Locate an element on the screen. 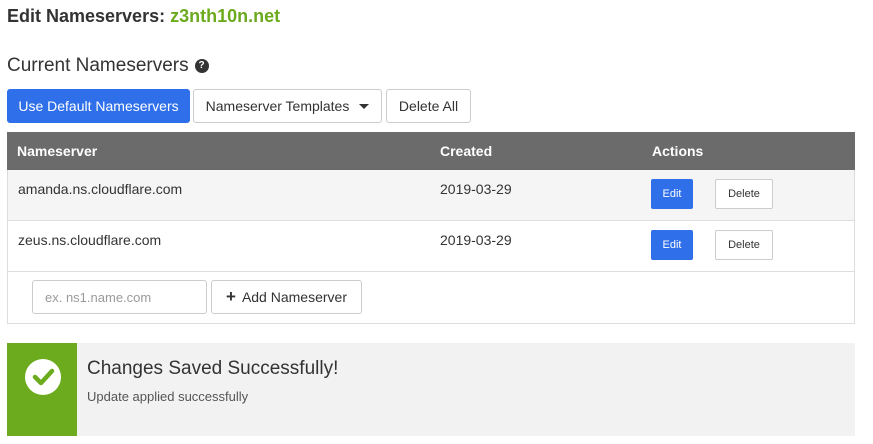  section-title-text: Current Nameservers is located at coordinates (98, 65).